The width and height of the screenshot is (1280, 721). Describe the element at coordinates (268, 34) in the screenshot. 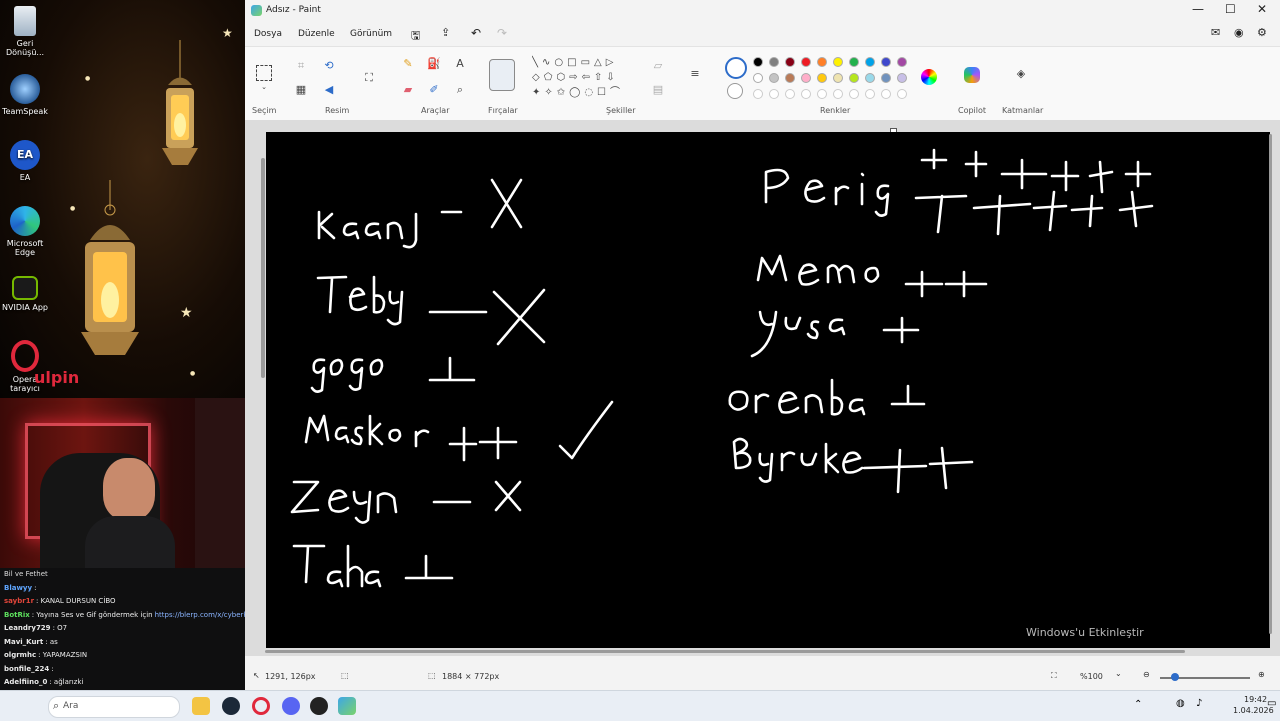

I see `menu-file: Dosya` at that location.